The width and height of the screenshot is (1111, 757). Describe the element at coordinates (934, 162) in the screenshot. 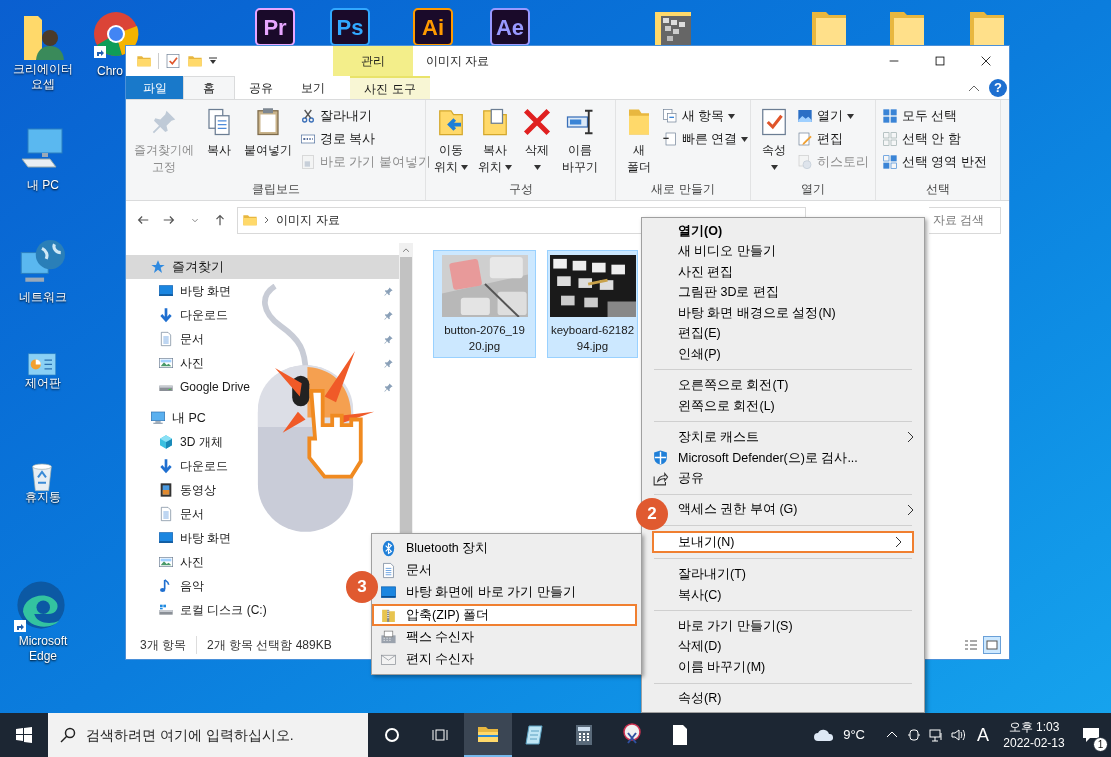

I see `ribbon-button: 선택 영역 반전` at that location.